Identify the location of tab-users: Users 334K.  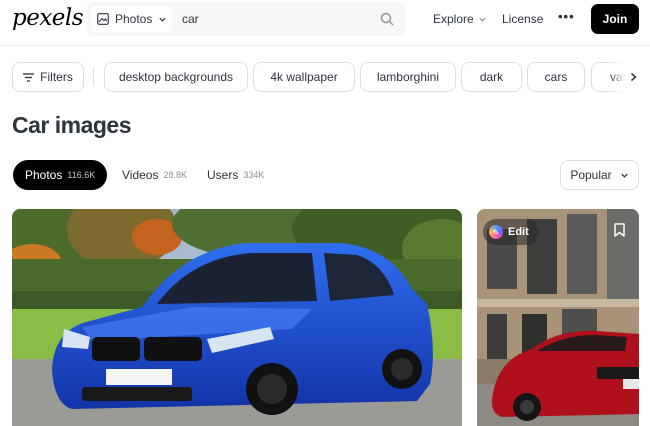
(235, 175).